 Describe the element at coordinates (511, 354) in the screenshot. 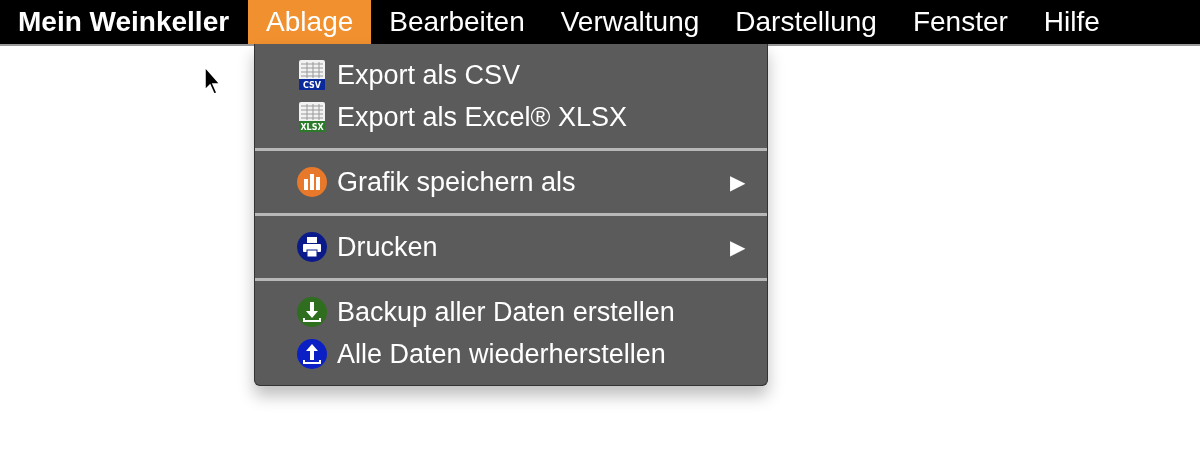

I see `menu-option: Alle Daten wiederherstellen` at that location.